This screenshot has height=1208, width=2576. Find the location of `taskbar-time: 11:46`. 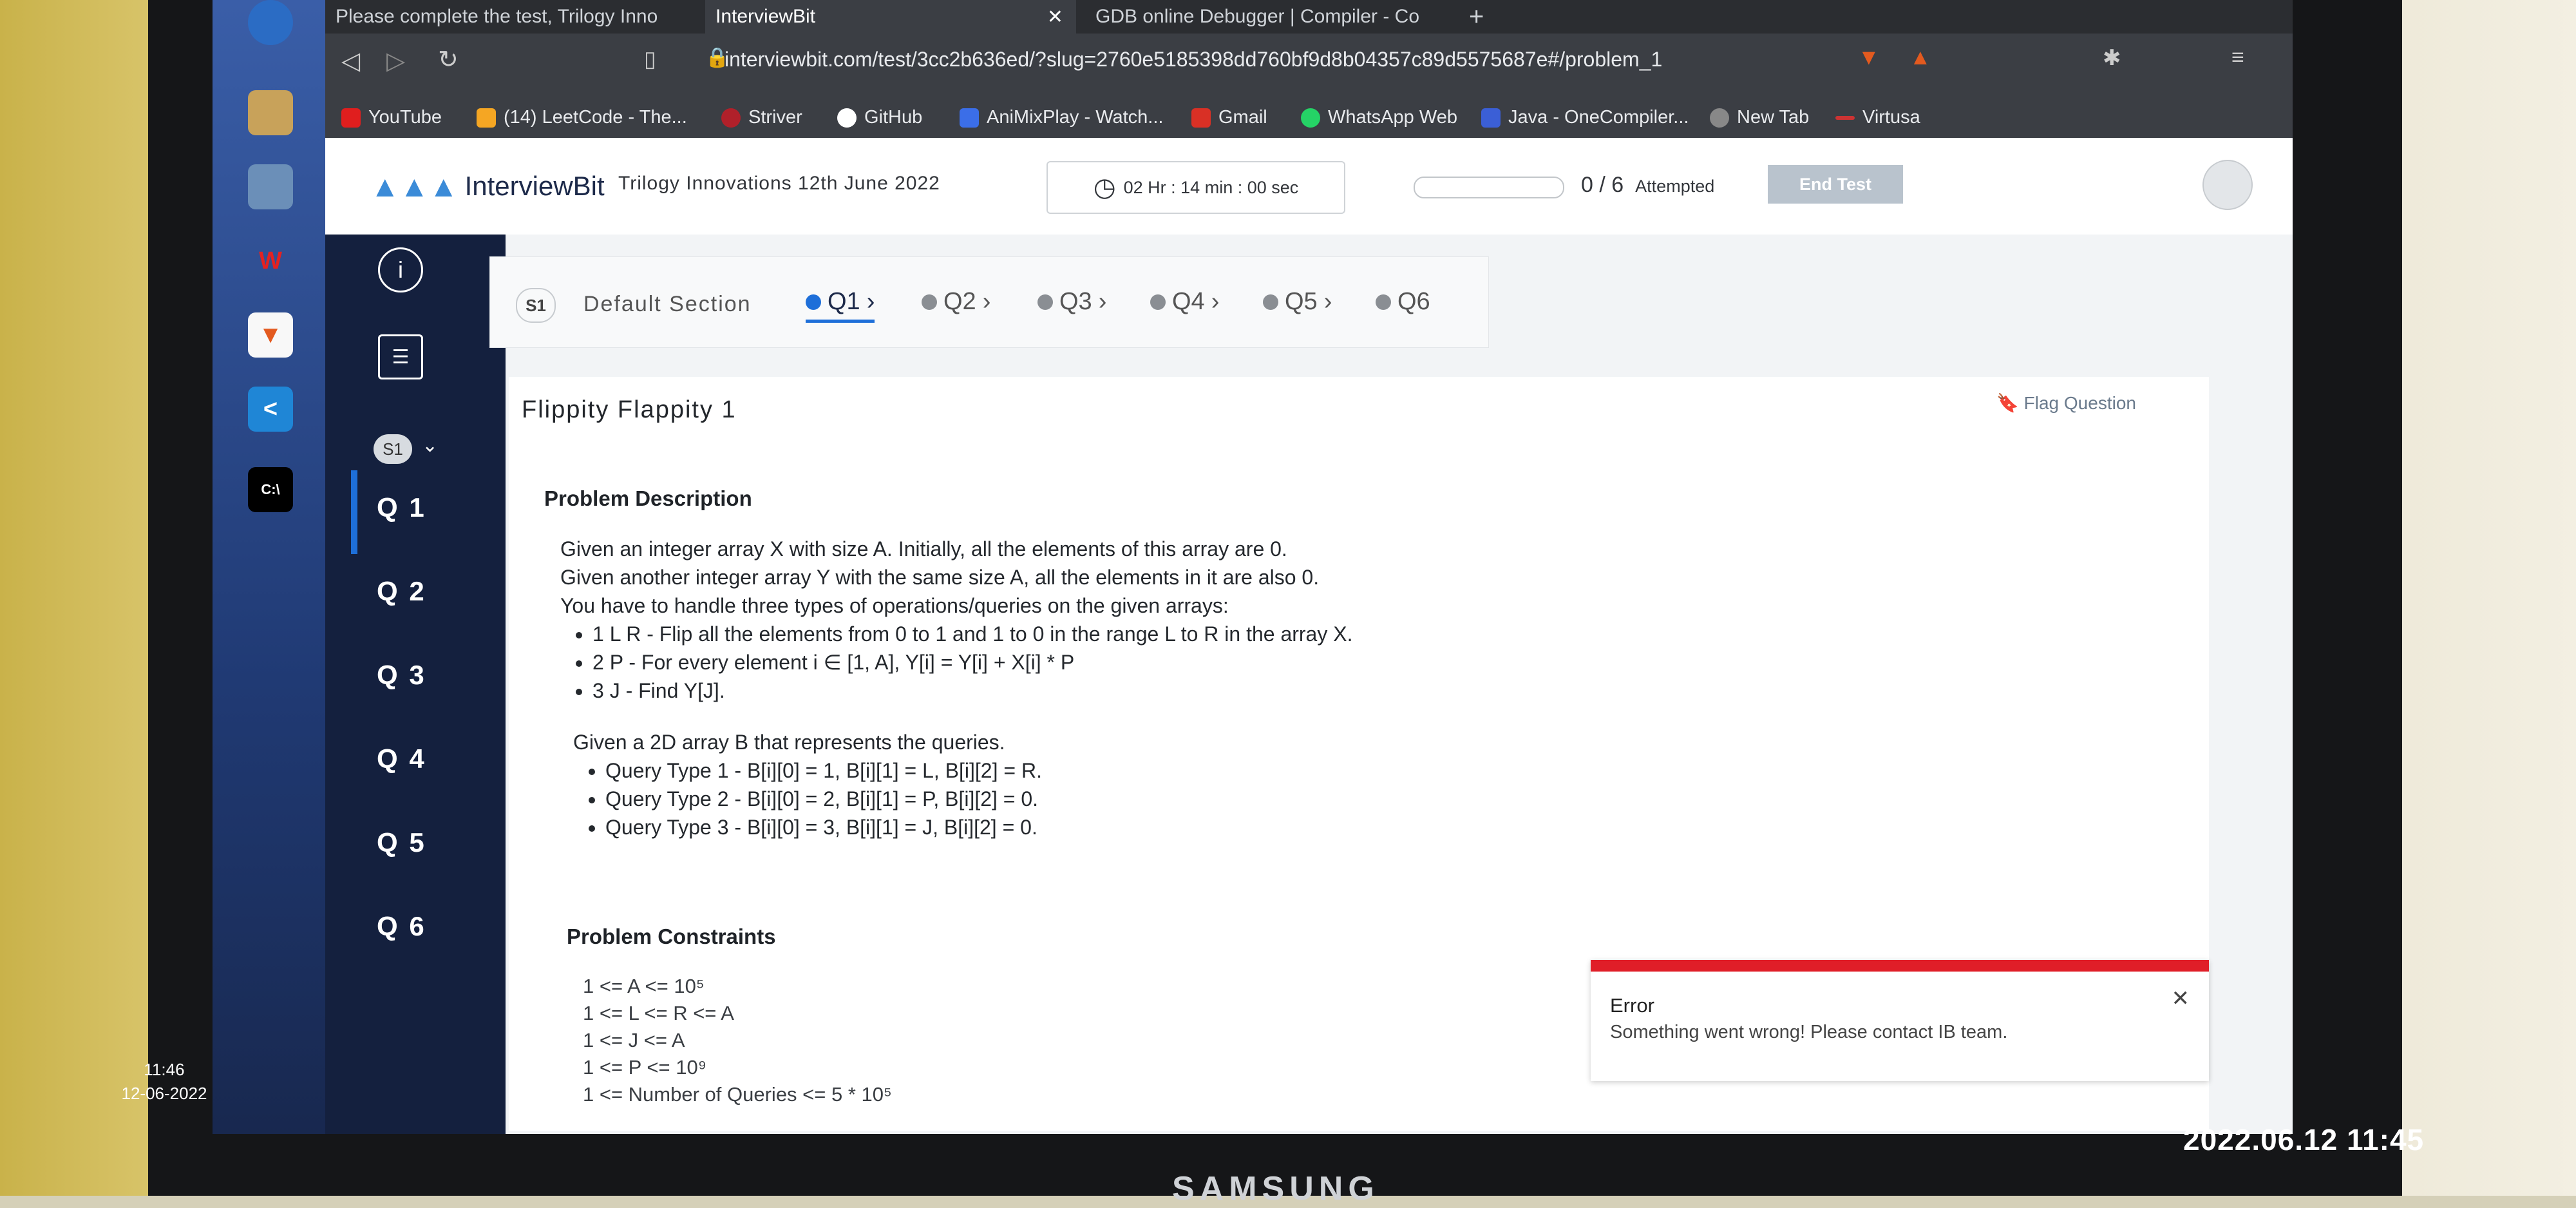

taskbar-time: 11:46 is located at coordinates (164, 1069).